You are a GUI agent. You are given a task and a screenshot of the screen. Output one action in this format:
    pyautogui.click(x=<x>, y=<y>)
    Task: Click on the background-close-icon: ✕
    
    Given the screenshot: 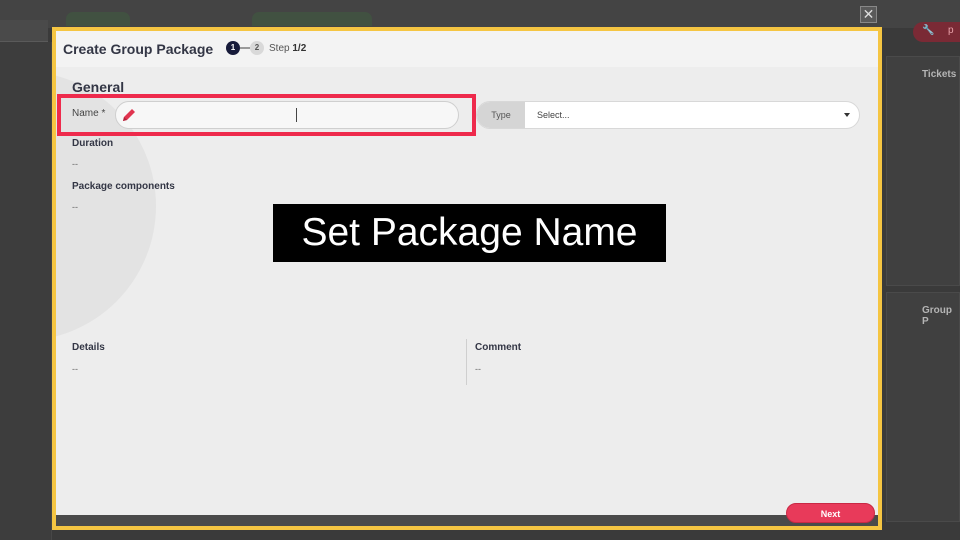 What is the action you would take?
    pyautogui.click(x=868, y=14)
    